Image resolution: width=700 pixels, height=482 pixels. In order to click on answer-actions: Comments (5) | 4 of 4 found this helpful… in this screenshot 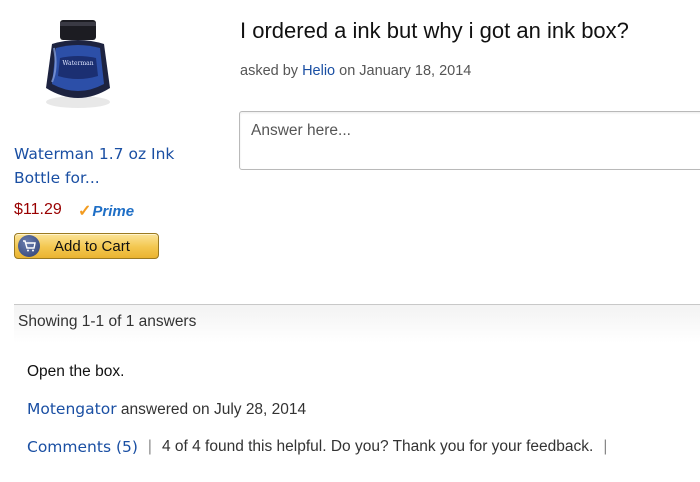, I will do `click(322, 447)`.